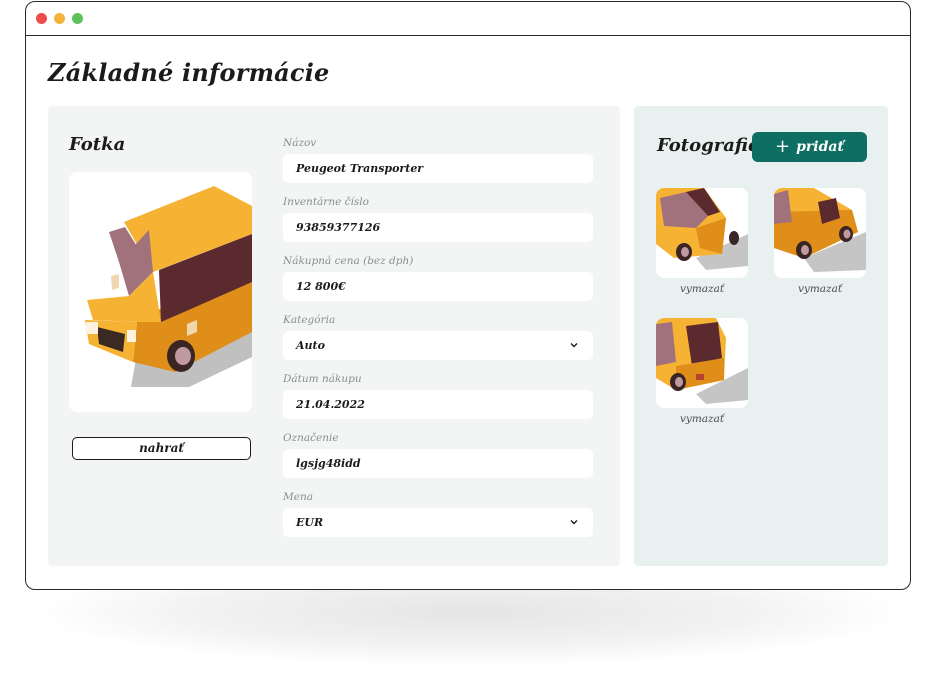 This screenshot has width=936, height=692. Describe the element at coordinates (322, 379) in the screenshot. I see `field-label: Dátum nákupu` at that location.